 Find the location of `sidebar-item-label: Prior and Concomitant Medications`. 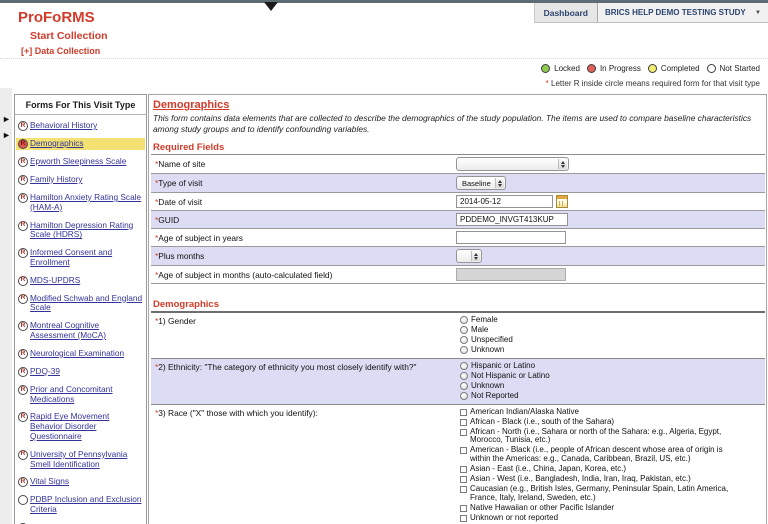

sidebar-item-label: Prior and Concomitant Medications is located at coordinates (87, 394).